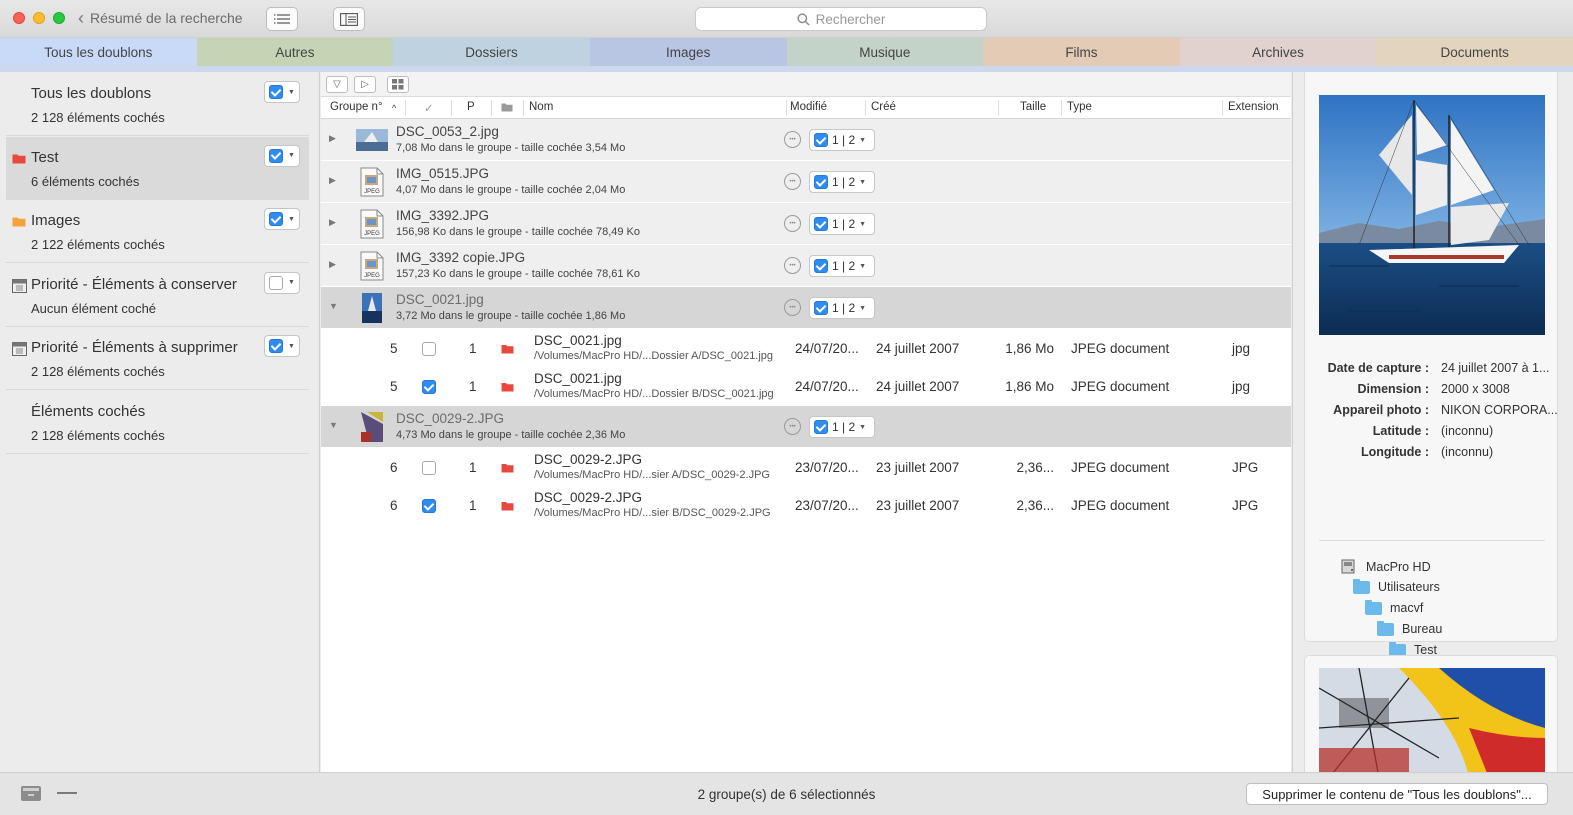  Describe the element at coordinates (1409, 628) in the screenshot. I see `path-node: Bureau` at that location.